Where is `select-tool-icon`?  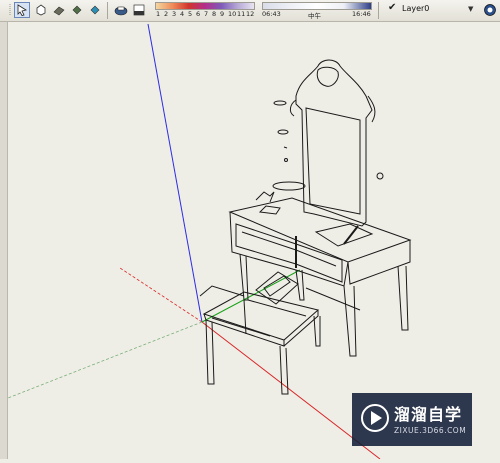
select-tool-icon is located at coordinates (22, 10).